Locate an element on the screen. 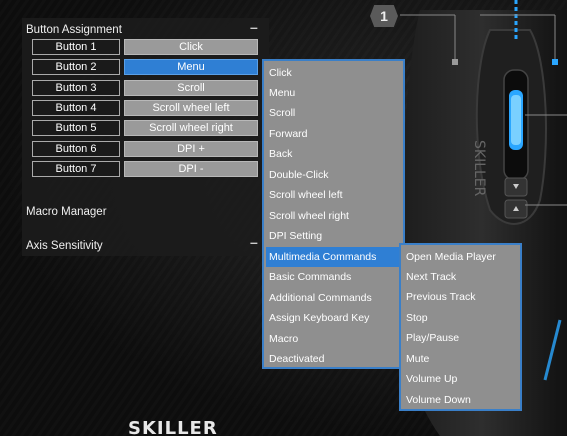 The height and width of the screenshot is (436, 567). button-label: Button 2 is located at coordinates (76, 67).